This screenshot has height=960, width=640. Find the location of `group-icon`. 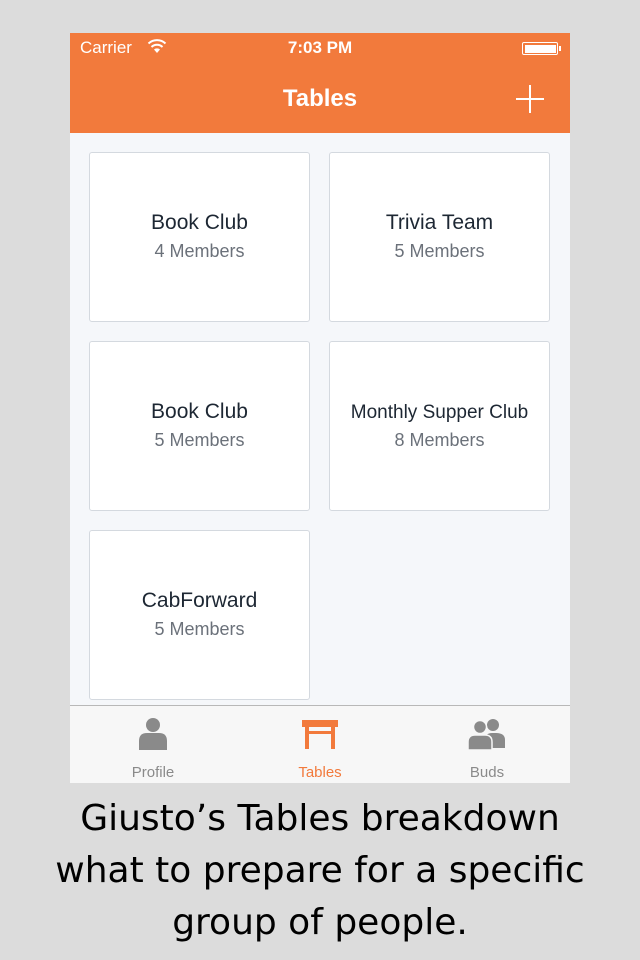

group-icon is located at coordinates (486, 735).